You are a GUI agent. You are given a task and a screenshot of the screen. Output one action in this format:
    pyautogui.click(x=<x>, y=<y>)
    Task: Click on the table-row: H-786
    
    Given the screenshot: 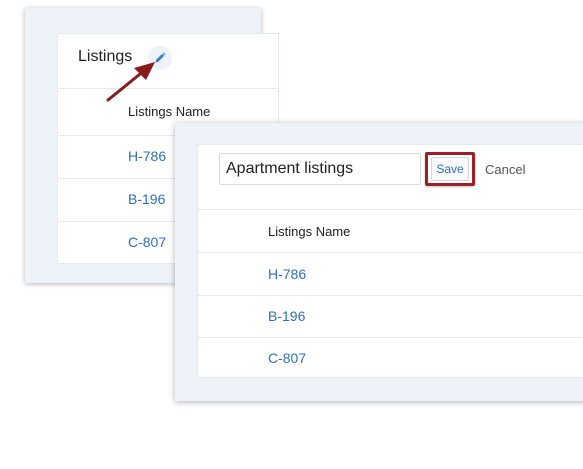 What is the action you would take?
    pyautogui.click(x=390, y=274)
    